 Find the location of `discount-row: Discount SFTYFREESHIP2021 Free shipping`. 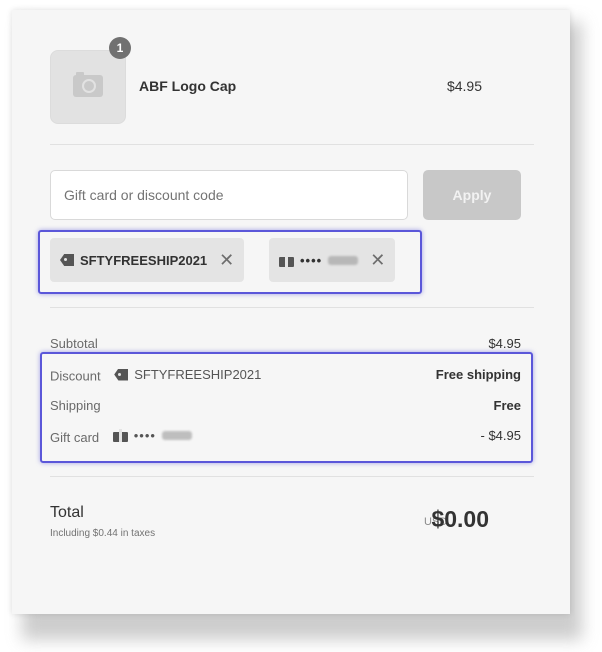

discount-row: Discount SFTYFREESHIP2021 Free shipping is located at coordinates (285, 375).